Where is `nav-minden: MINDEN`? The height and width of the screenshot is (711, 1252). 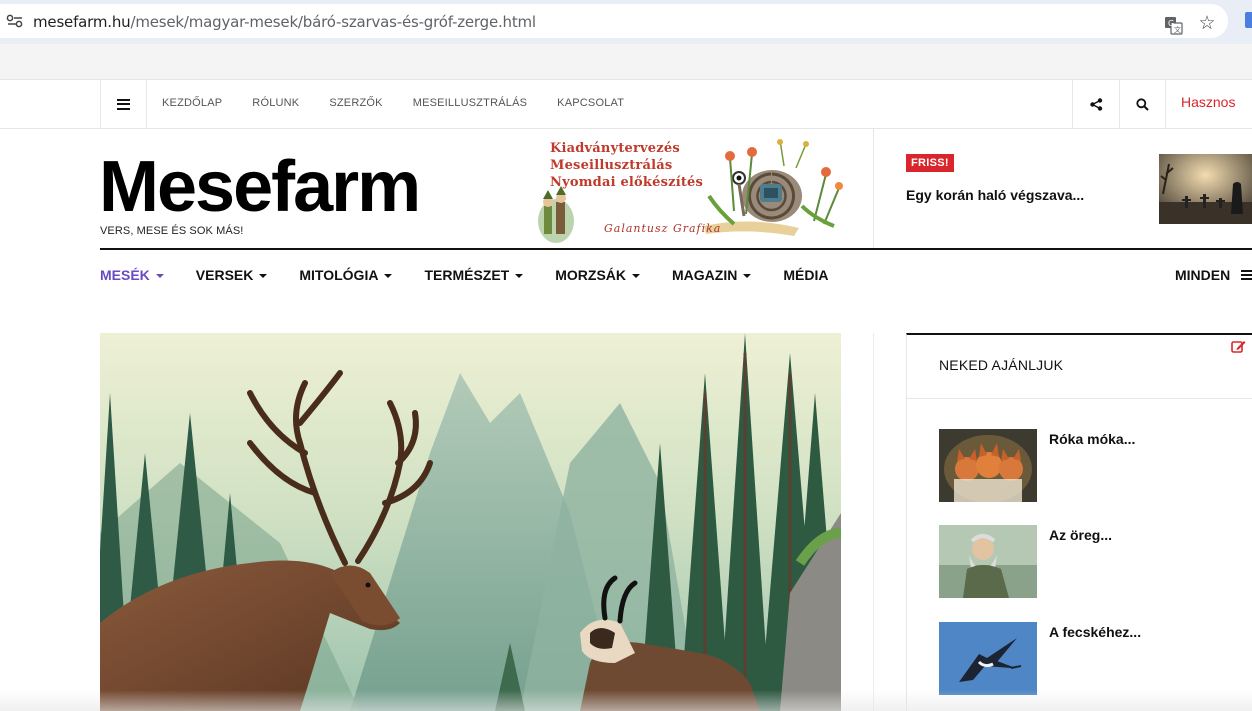
nav-minden: MINDEN is located at coordinates (1213, 275).